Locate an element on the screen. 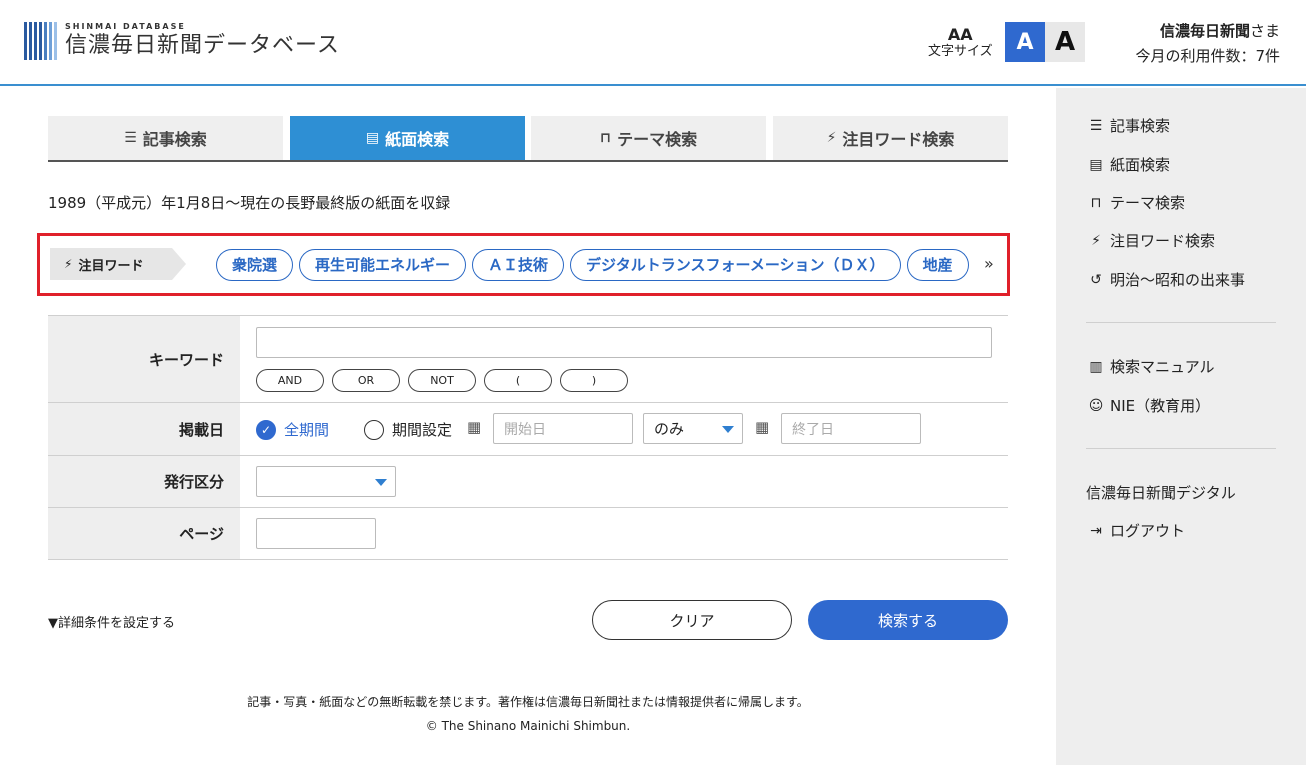 The height and width of the screenshot is (765, 1306). hot-word-chip: 衆院選 is located at coordinates (255, 265).